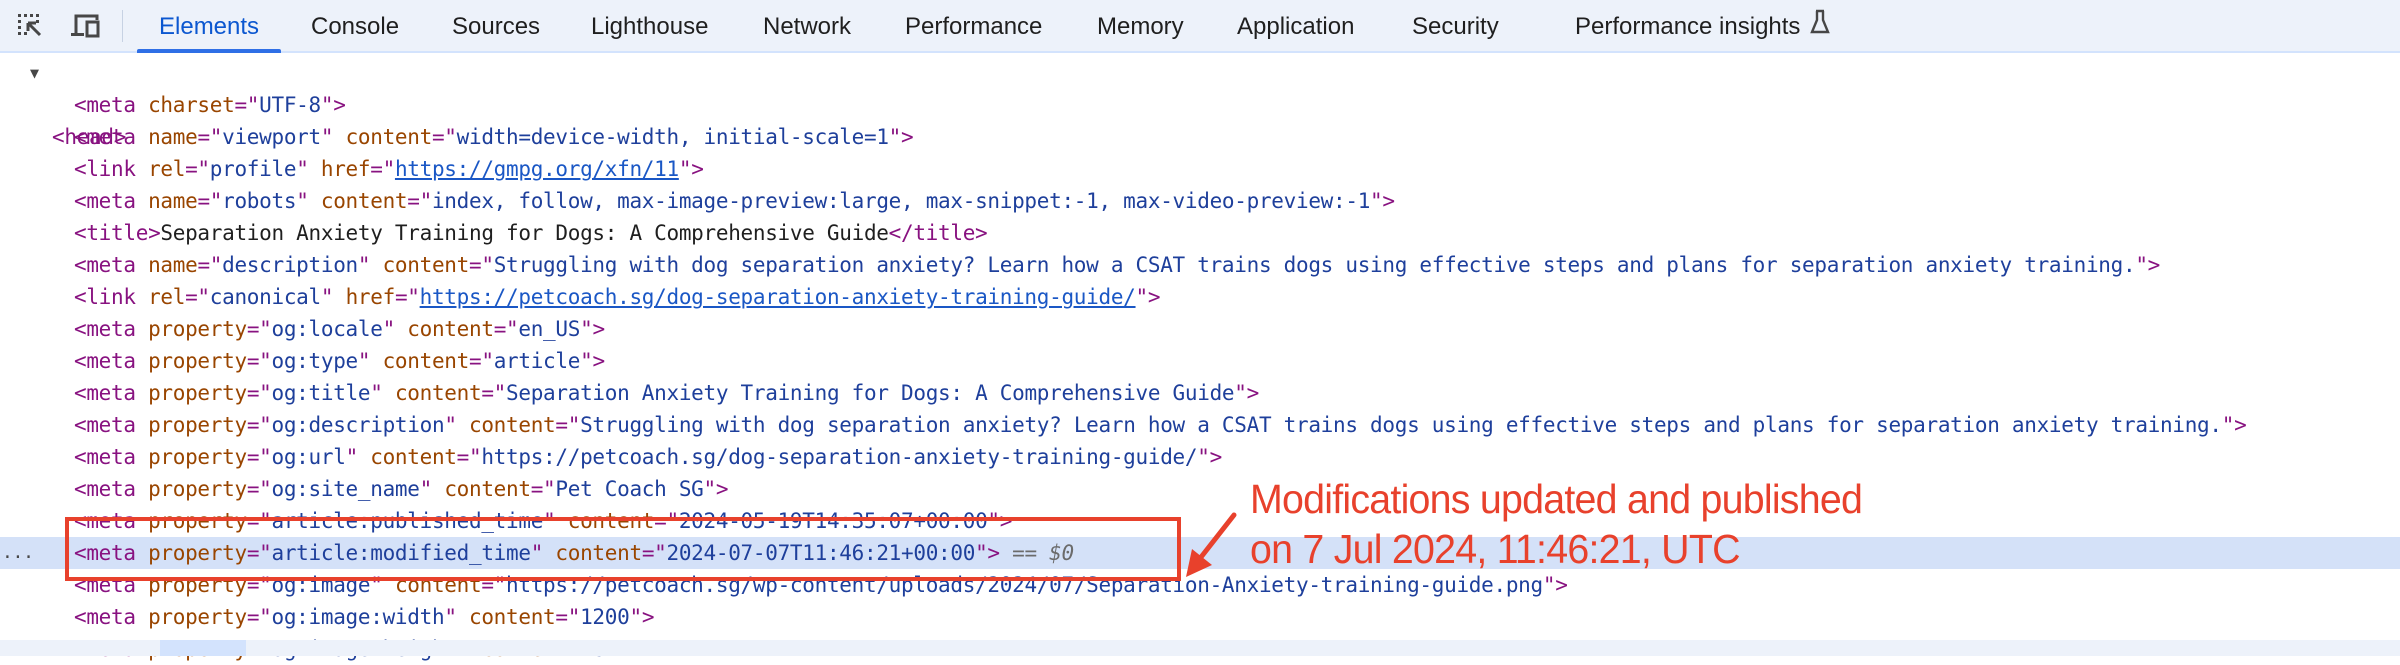 This screenshot has height=665, width=2400. I want to click on dom-node-head: ▼ <head>, so click(1200, 103).